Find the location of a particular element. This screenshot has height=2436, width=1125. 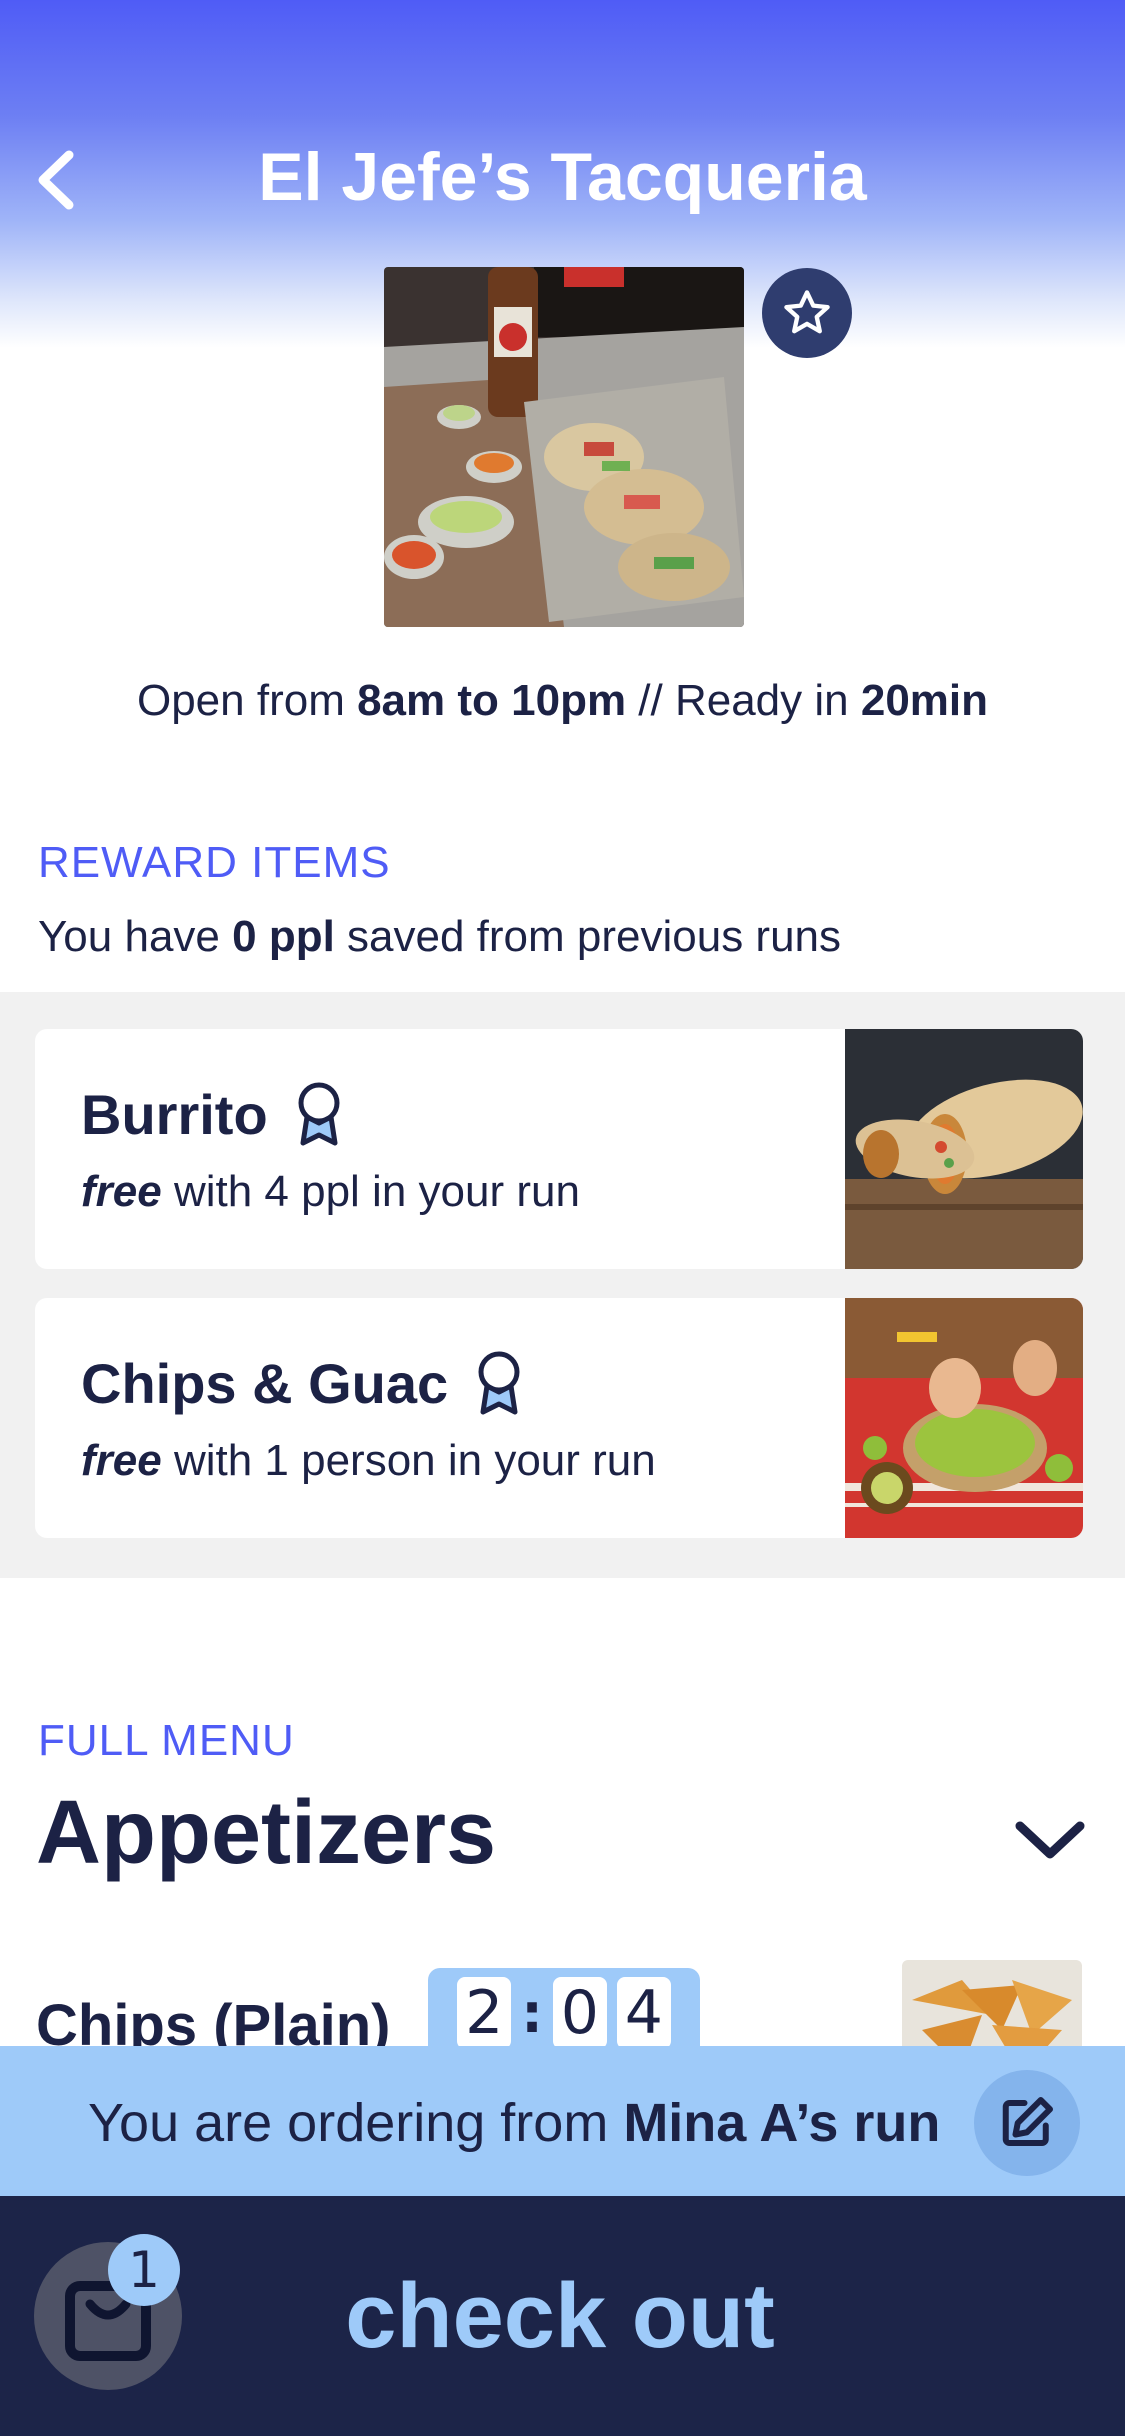

edit-pencil-icon is located at coordinates (1027, 2121).